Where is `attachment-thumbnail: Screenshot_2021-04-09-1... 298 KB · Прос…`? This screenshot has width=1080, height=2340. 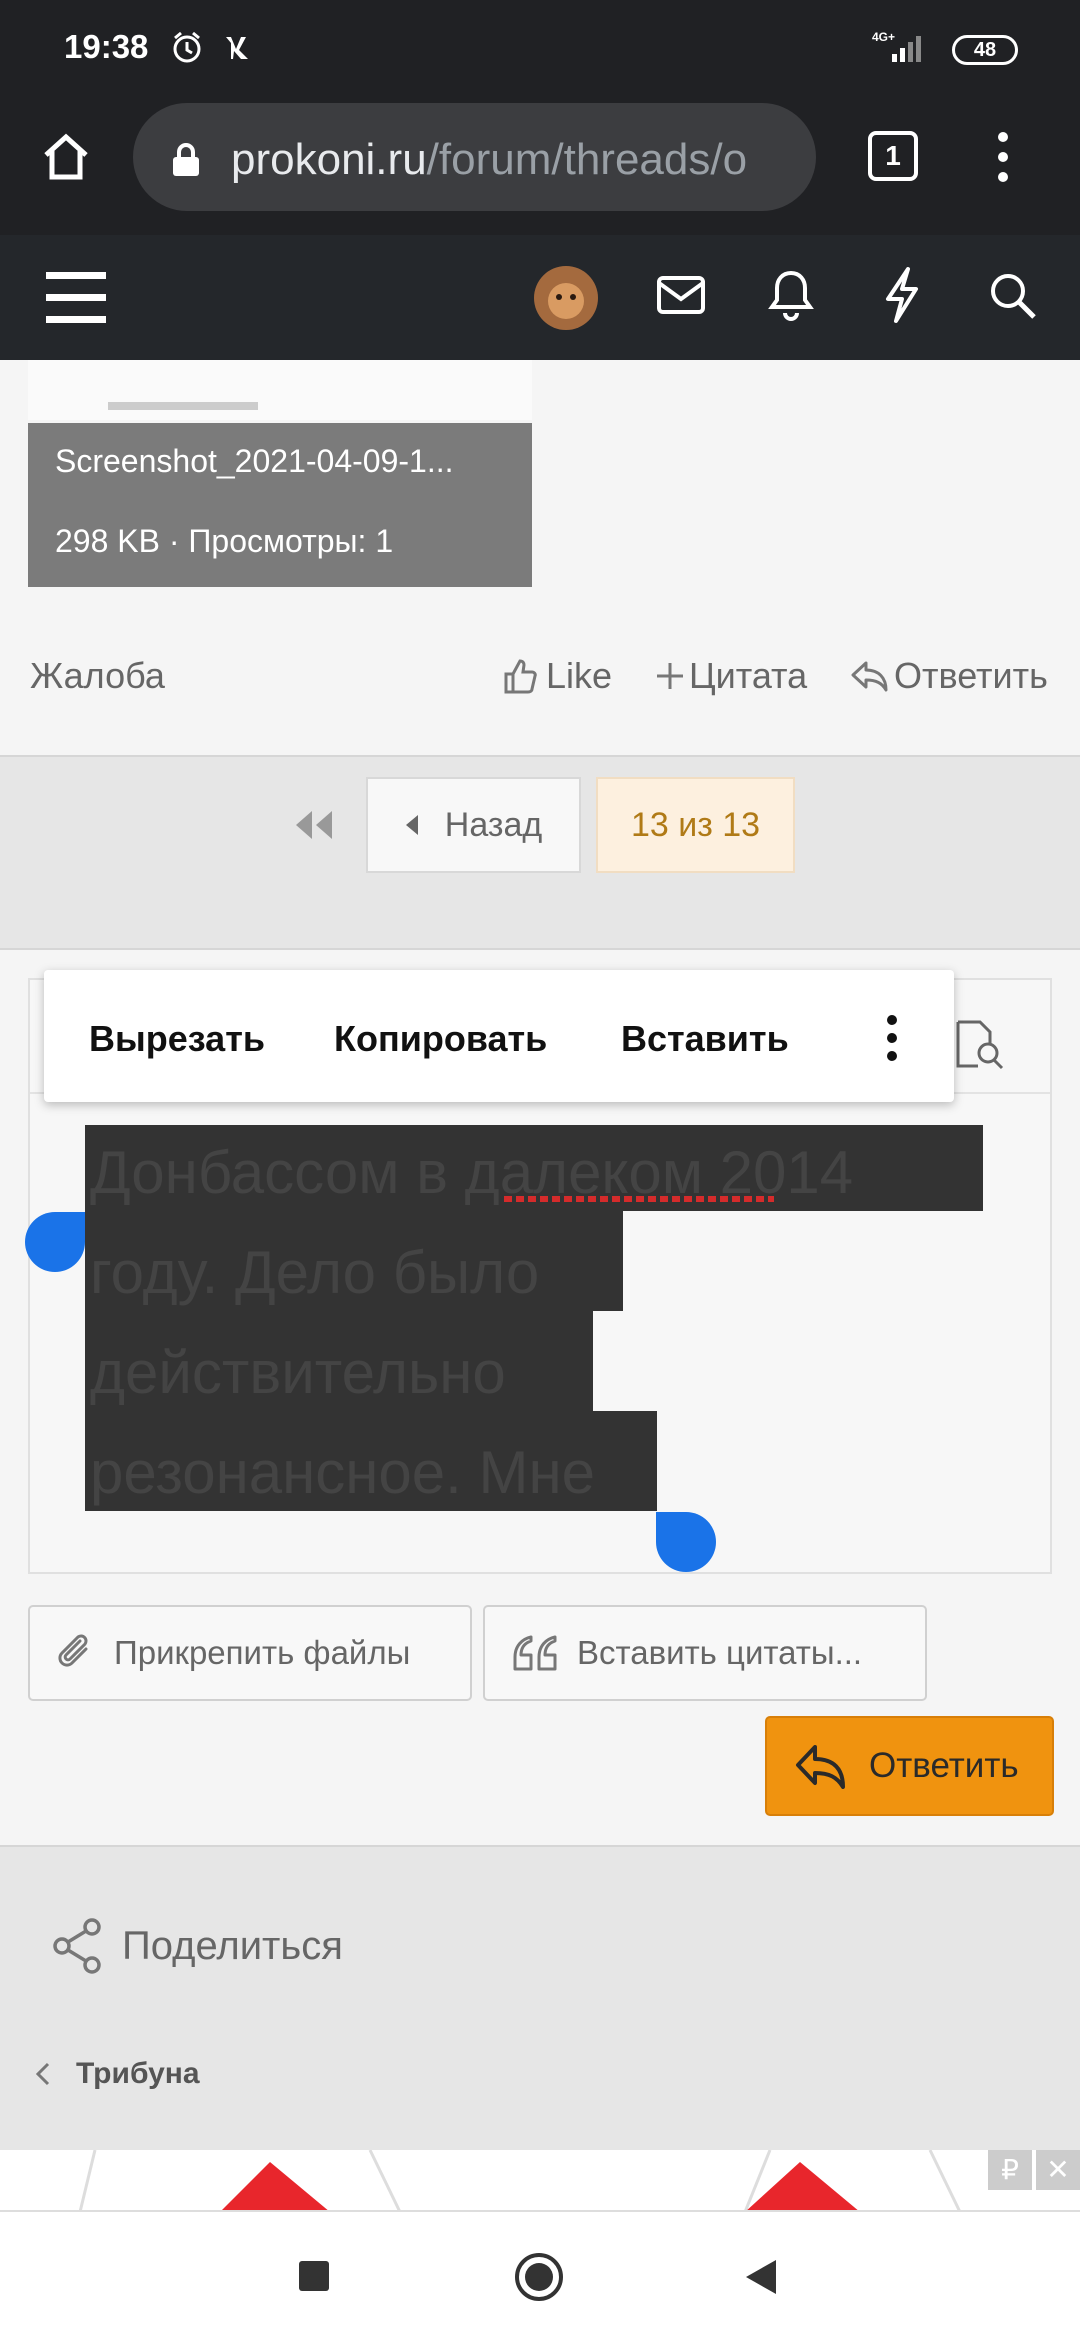
attachment-thumbnail: Screenshot_2021-04-09-1... 298 KB · Прос… is located at coordinates (280, 505).